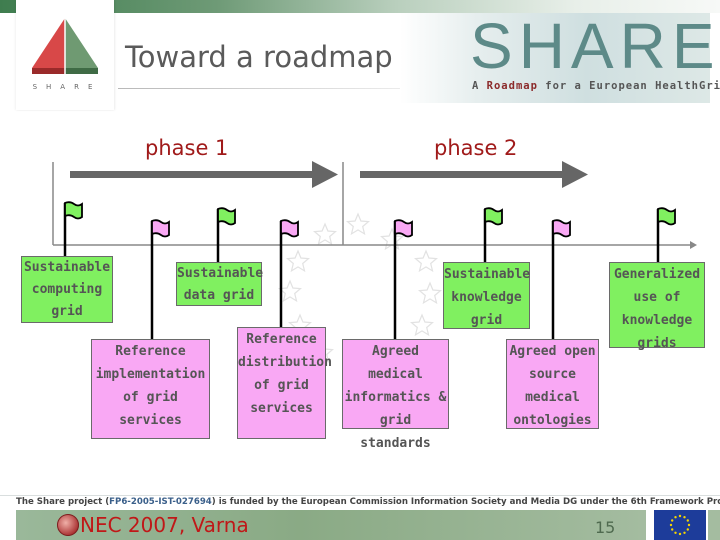 The image size is (720, 540). Describe the element at coordinates (284, 383) in the screenshot. I see `milestone-box-reference-distribution: Reference distribution of grid services` at that location.